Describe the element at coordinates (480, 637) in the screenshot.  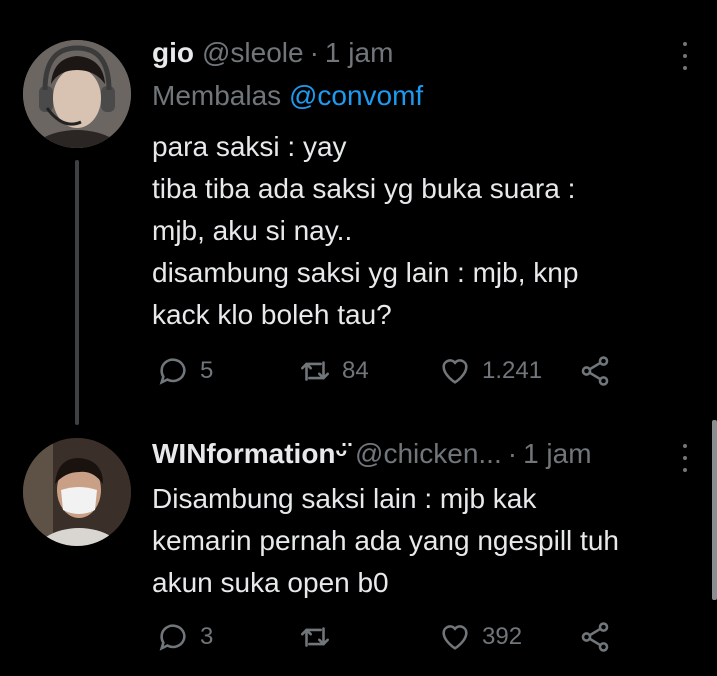
I see `like-button: 392` at that location.